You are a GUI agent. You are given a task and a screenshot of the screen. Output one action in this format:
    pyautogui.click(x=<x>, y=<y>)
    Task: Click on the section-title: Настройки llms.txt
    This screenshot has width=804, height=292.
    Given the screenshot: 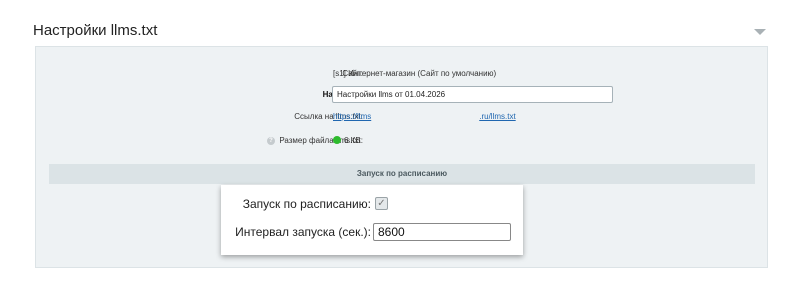 What is the action you would take?
    pyautogui.click(x=95, y=30)
    